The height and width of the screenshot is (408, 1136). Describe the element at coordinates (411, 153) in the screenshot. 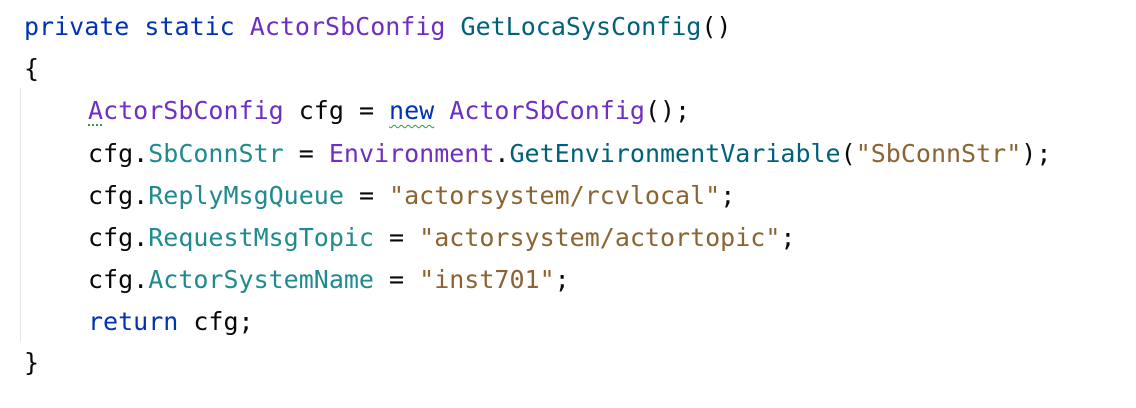

I see `class-environment: Environment` at that location.